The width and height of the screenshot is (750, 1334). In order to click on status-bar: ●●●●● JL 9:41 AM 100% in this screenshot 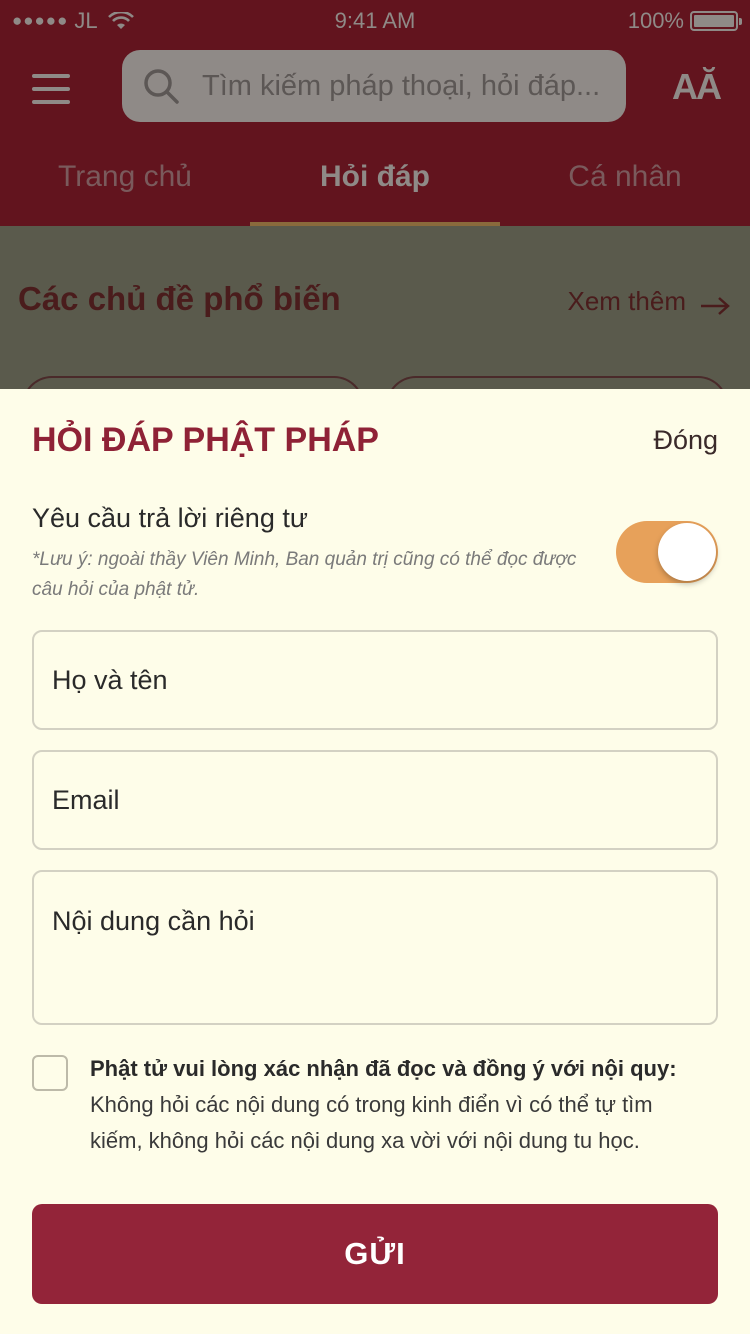, I will do `click(375, 20)`.